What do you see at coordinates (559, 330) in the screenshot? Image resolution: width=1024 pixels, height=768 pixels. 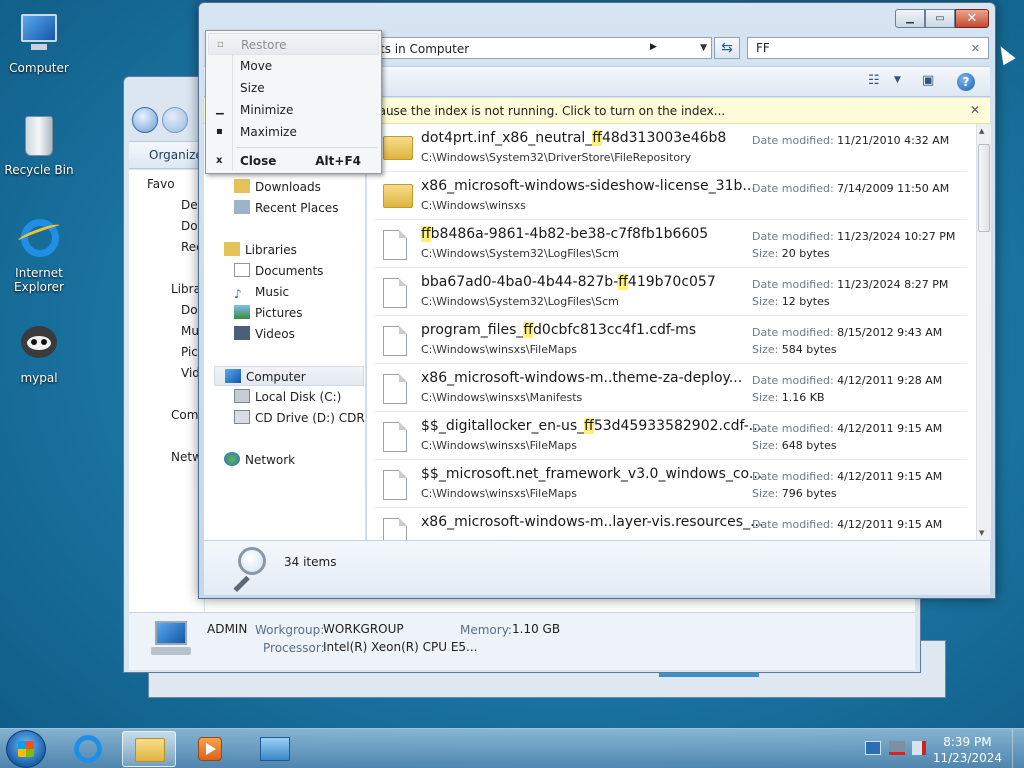 I see `result-name: program_files_ffd0cbfc813cc4f1.cdf-ms` at bounding box center [559, 330].